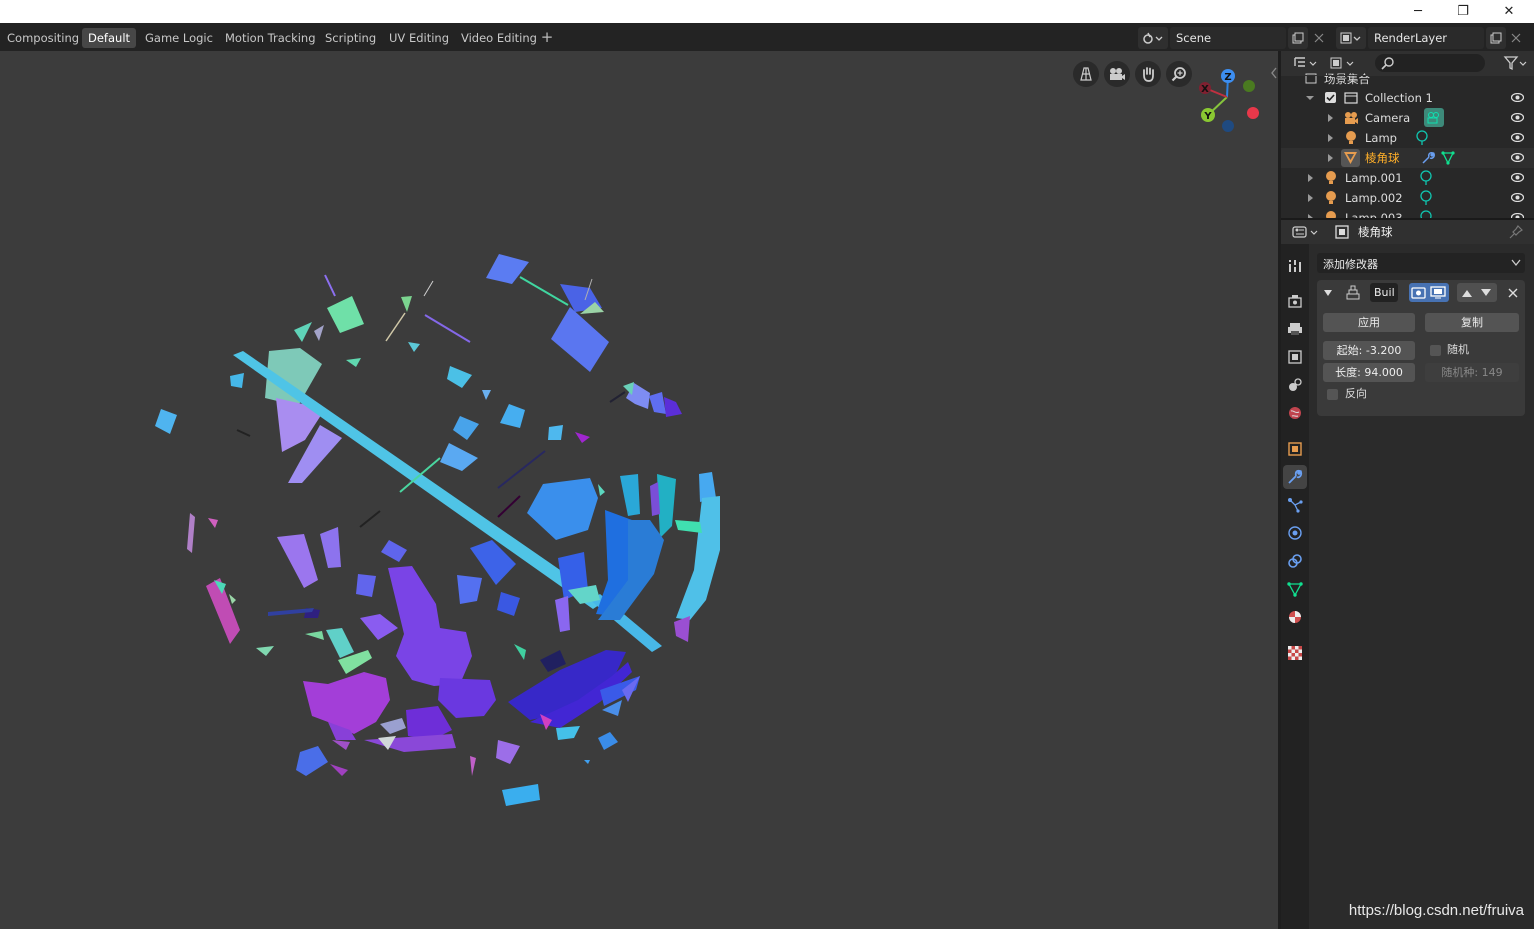  I want to click on seed-field: 随机种: 149, so click(1472, 372).